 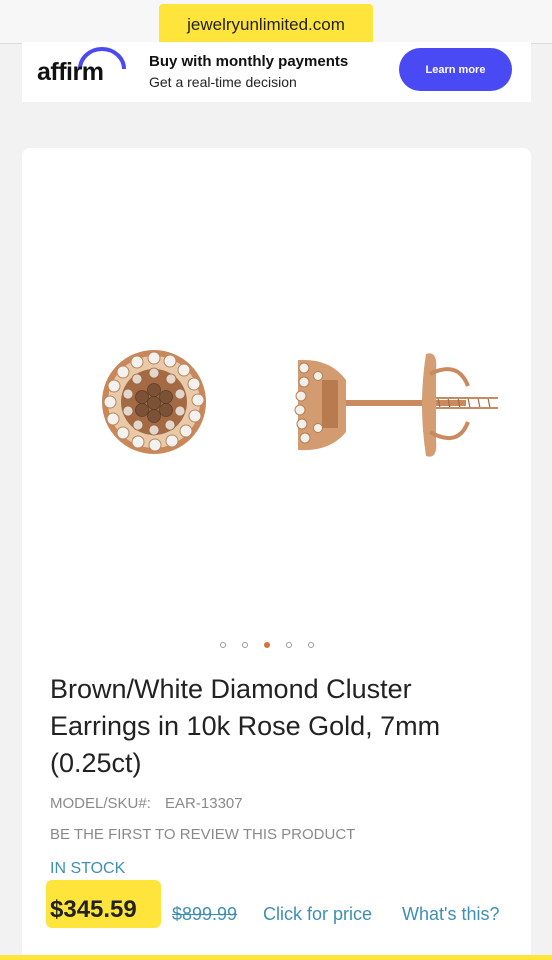 I want to click on image-carousel-dots, so click(x=267, y=645).